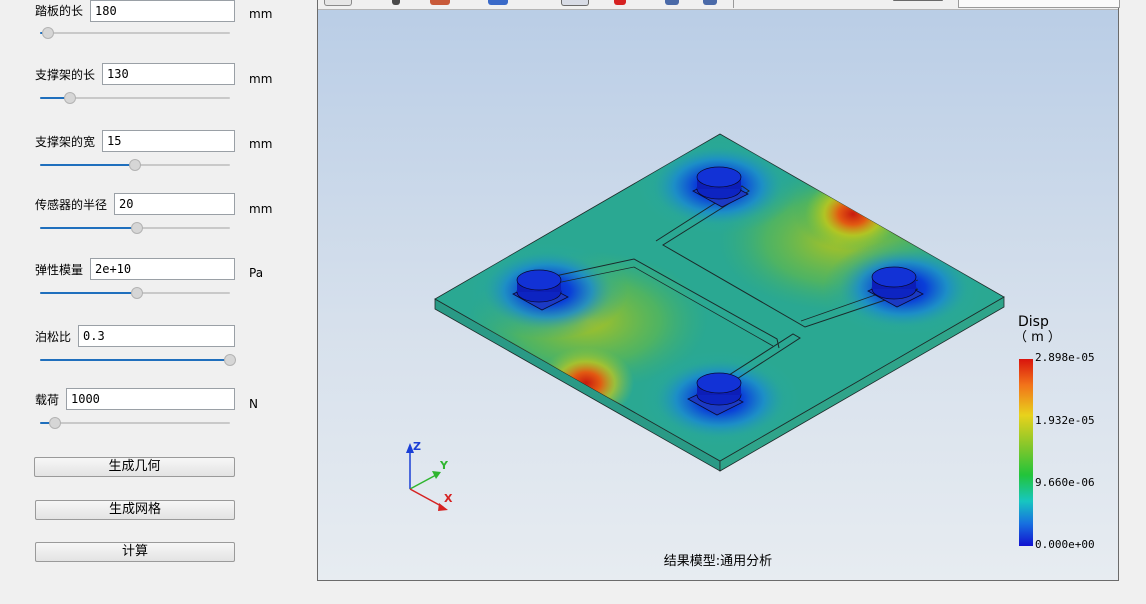 The image size is (1146, 604). I want to click on support-length-label: 支撑架的长, so click(65, 75).